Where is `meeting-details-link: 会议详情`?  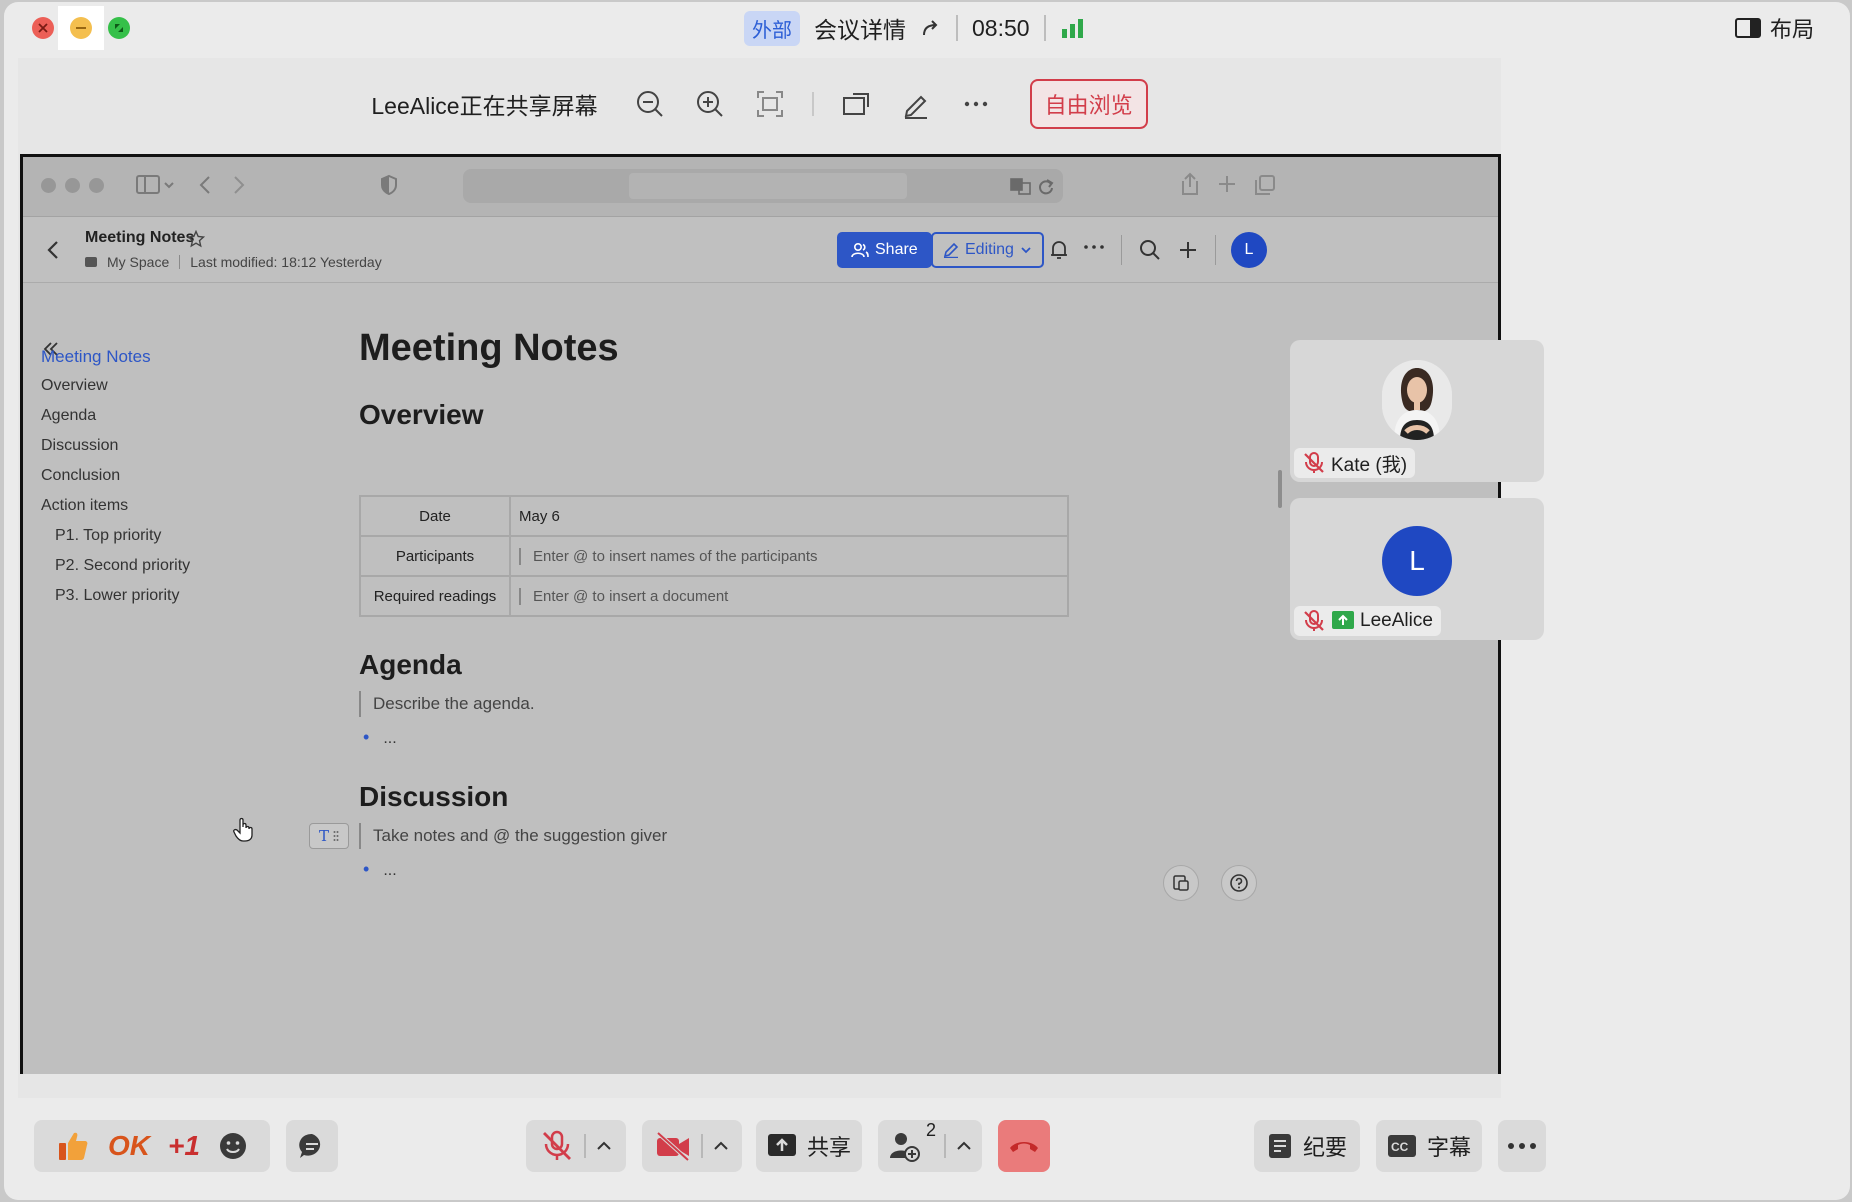 meeting-details-link: 会议详情 is located at coordinates (860, 28).